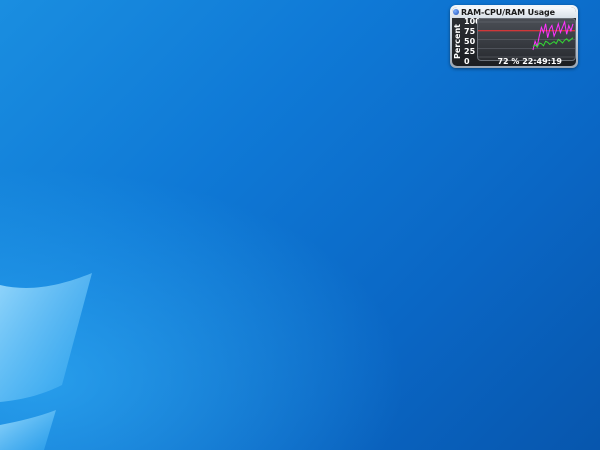 The height and width of the screenshot is (450, 600). I want to click on cpu-series-line, so click(553, 35).